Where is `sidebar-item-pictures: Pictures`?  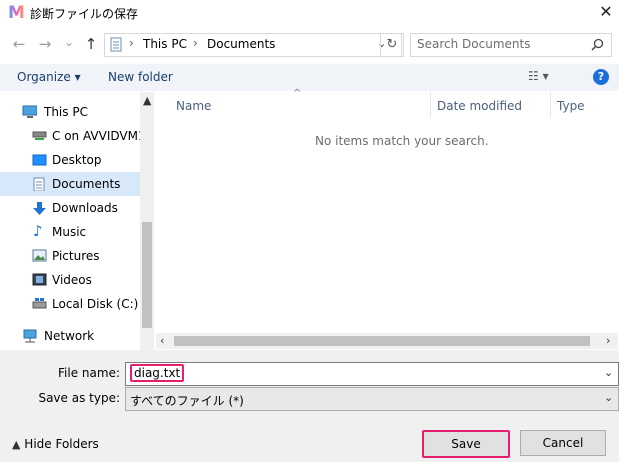 sidebar-item-pictures: Pictures is located at coordinates (70, 256).